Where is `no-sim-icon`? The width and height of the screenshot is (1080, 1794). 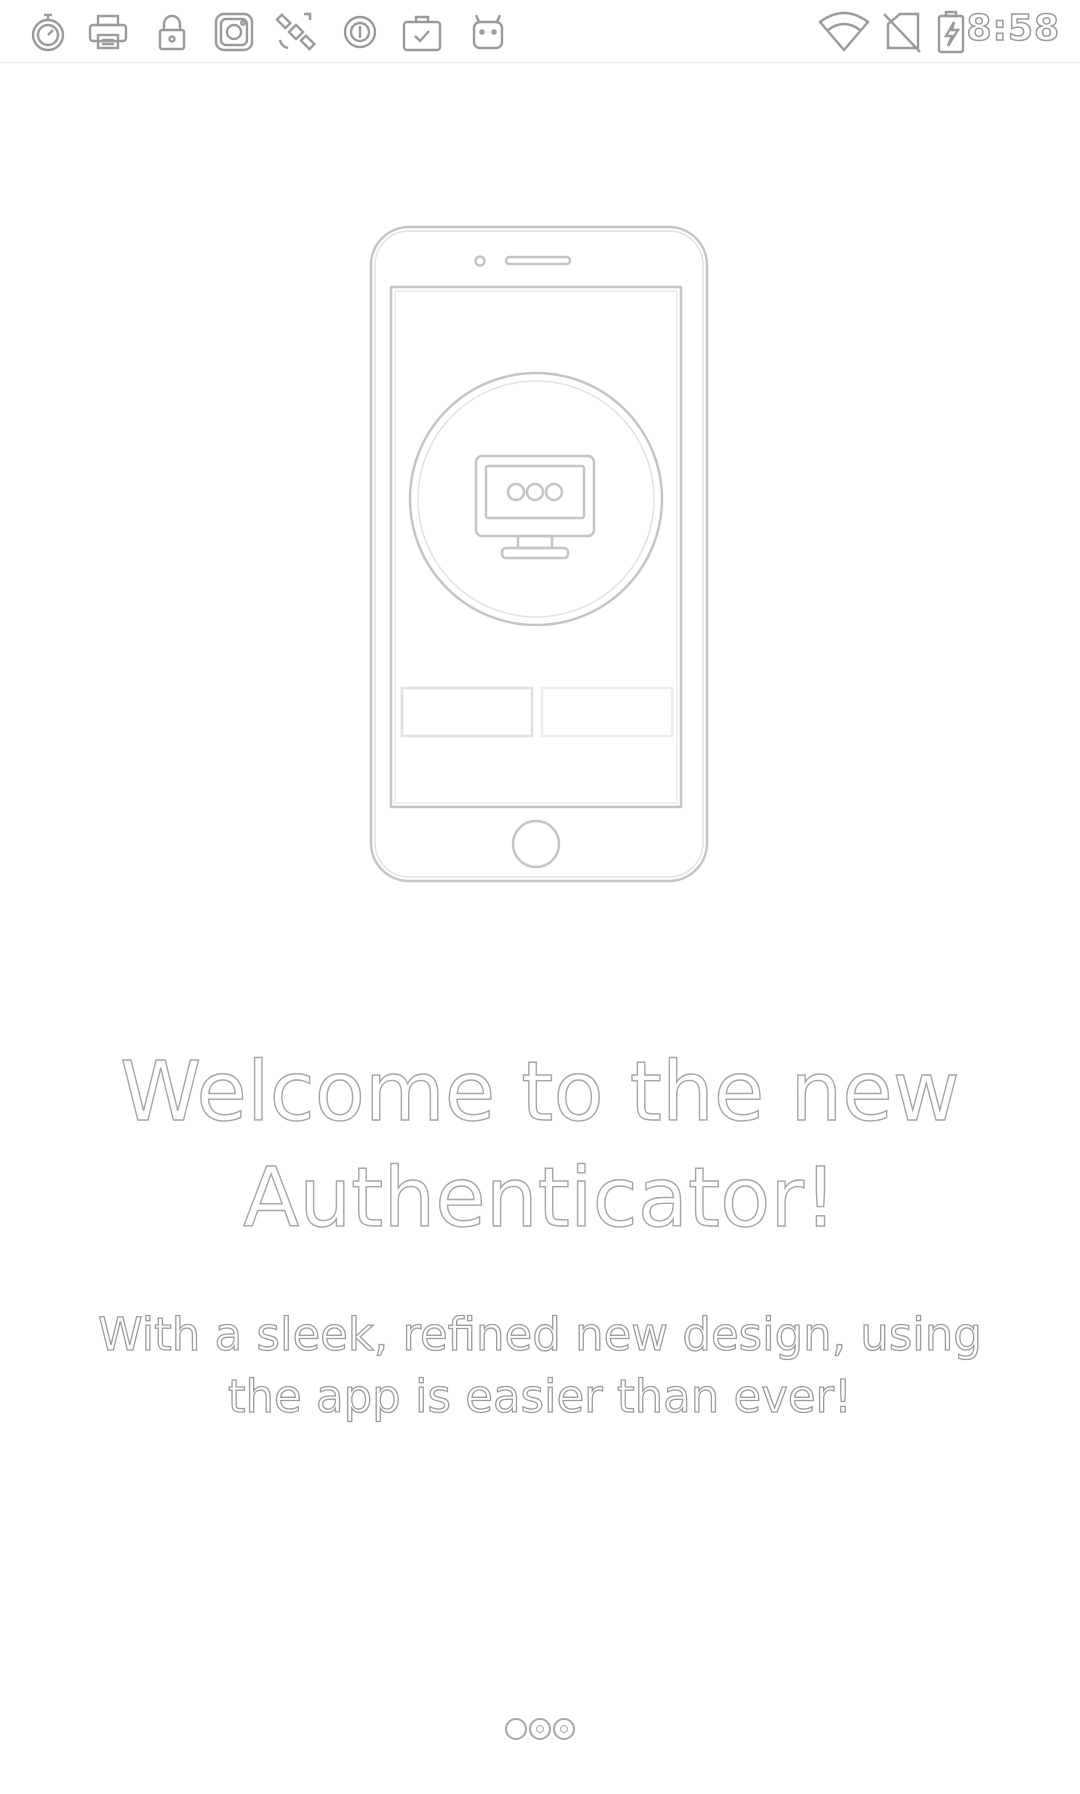 no-sim-icon is located at coordinates (902, 32).